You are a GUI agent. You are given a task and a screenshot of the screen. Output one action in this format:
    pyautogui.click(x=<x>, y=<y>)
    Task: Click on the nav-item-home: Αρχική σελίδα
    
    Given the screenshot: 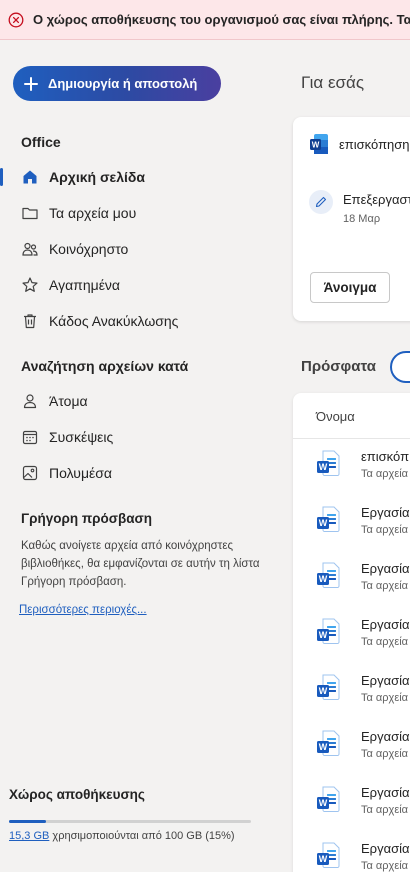 What is the action you would take?
    pyautogui.click(x=135, y=177)
    